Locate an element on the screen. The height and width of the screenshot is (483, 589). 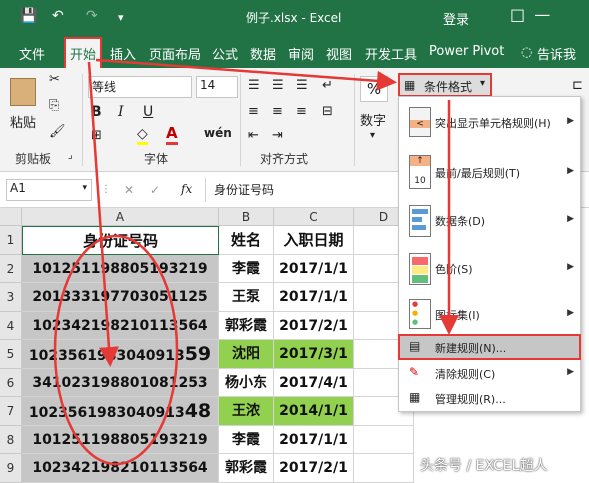
align-middle-icon: ☰ is located at coordinates (278, 85).